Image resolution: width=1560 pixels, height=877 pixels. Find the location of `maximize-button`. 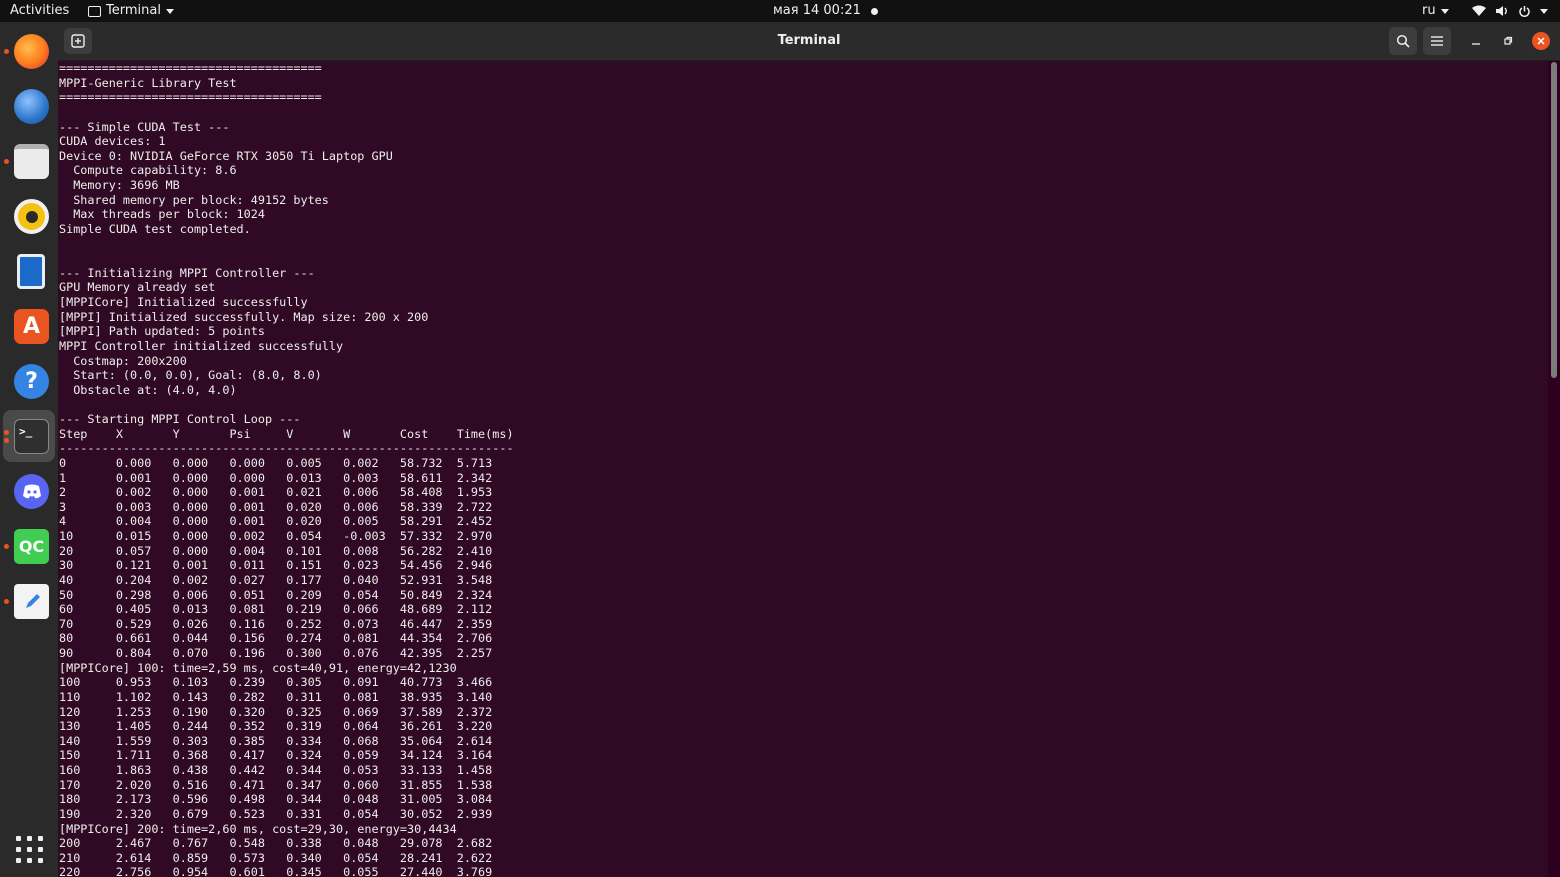

maximize-button is located at coordinates (1508, 41).